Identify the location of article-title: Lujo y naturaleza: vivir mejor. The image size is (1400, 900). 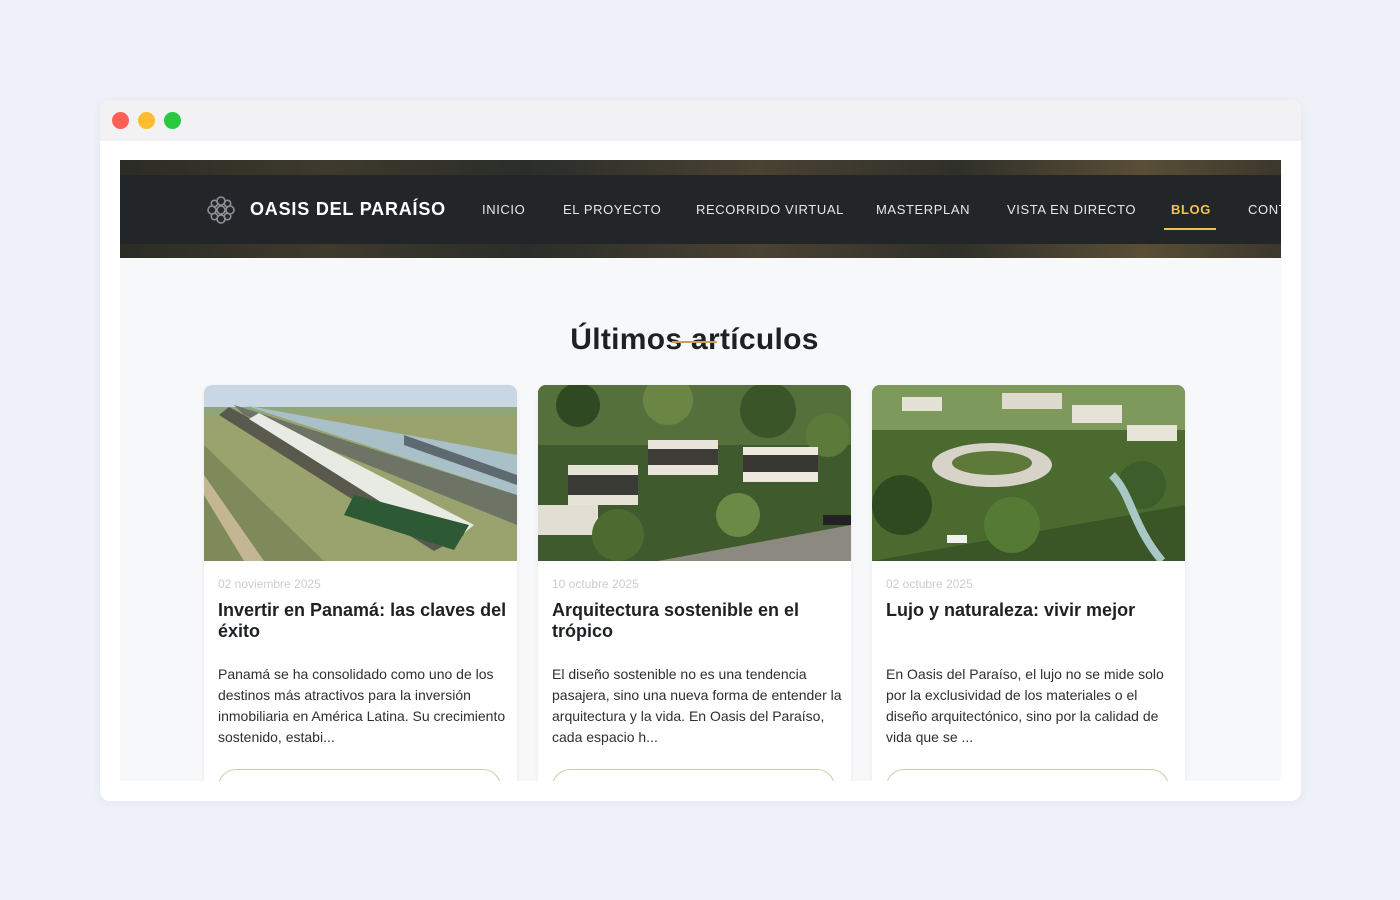
(1031, 610).